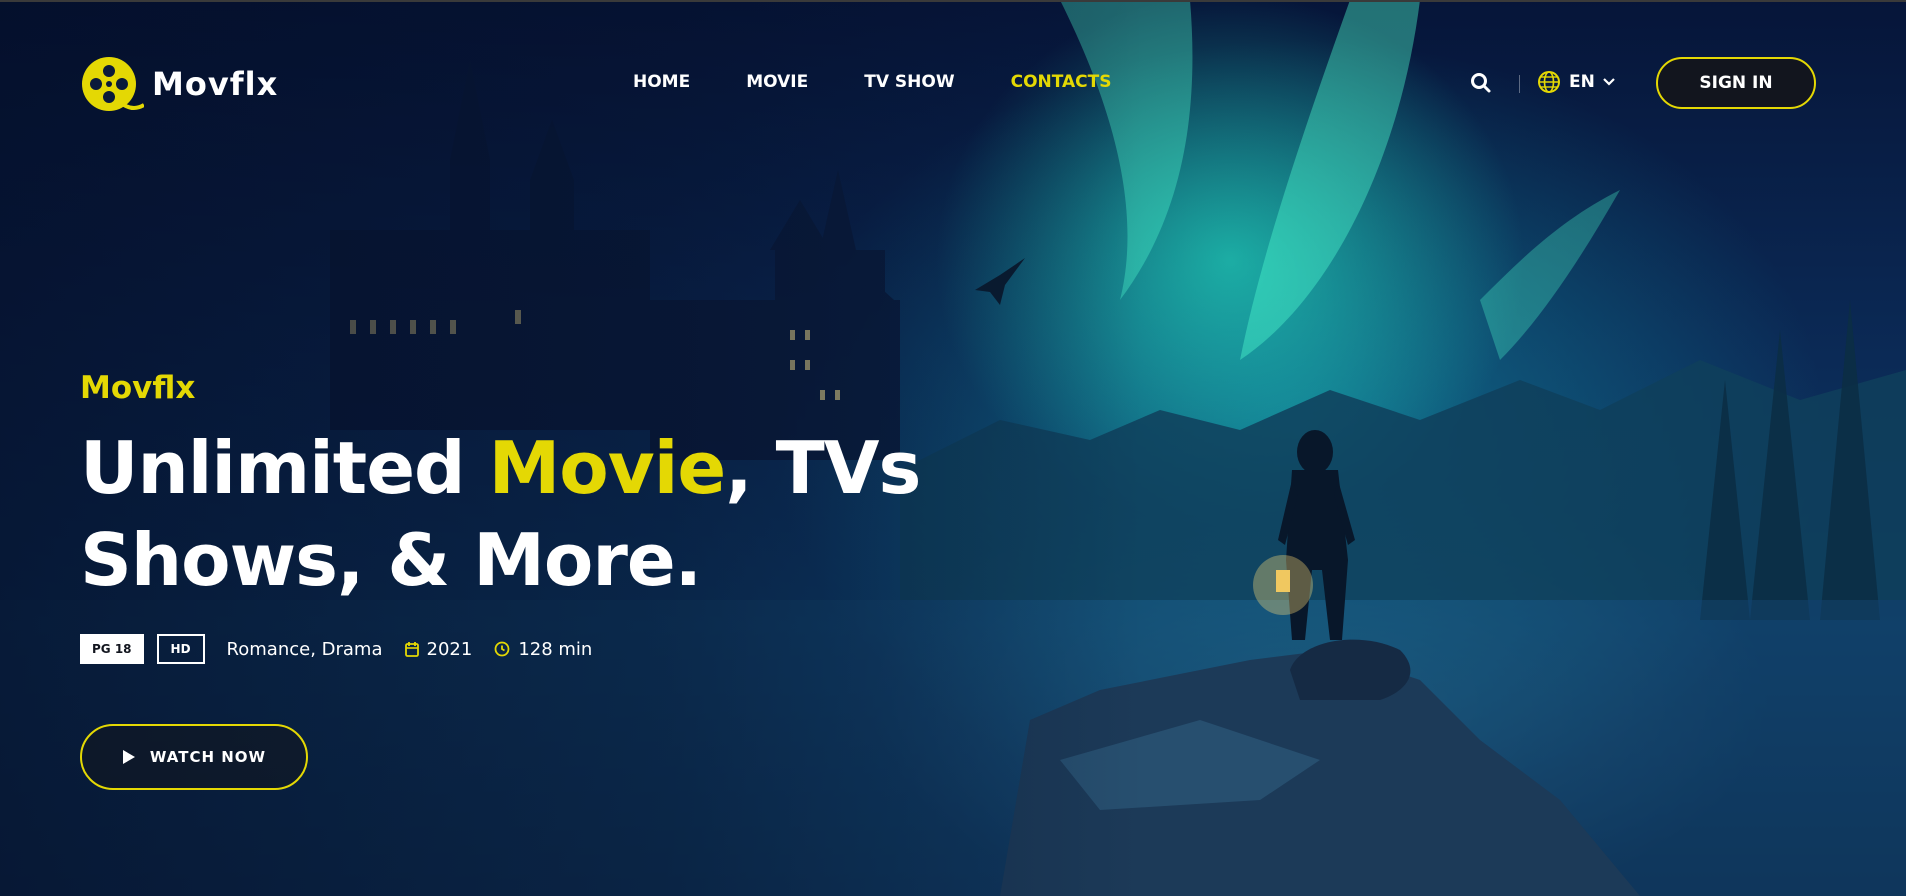  Describe the element at coordinates (391, 560) in the screenshot. I see `headline-line2: Shows, & More.` at that location.